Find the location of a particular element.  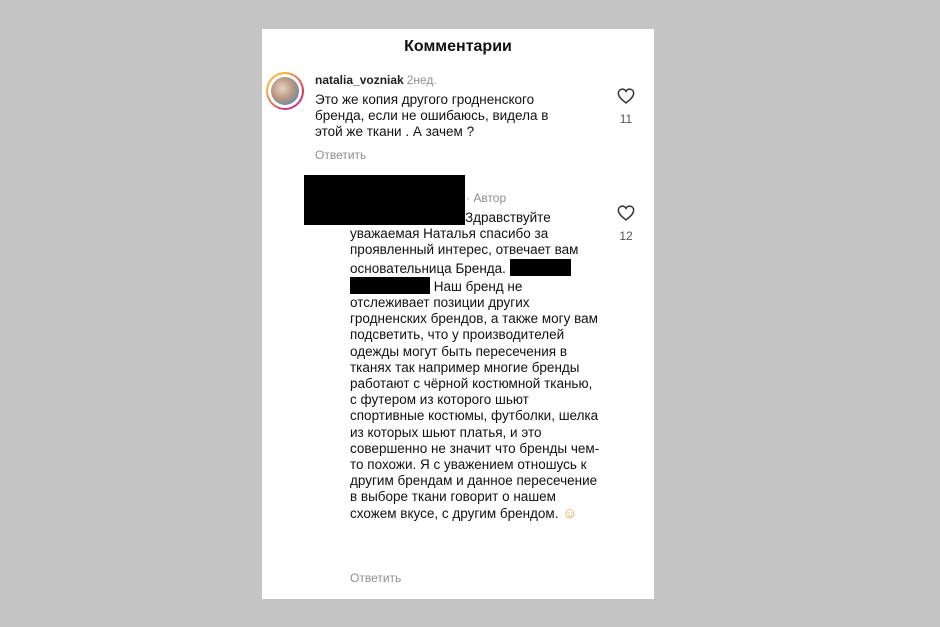

page-title: Комментарии is located at coordinates (458, 46).